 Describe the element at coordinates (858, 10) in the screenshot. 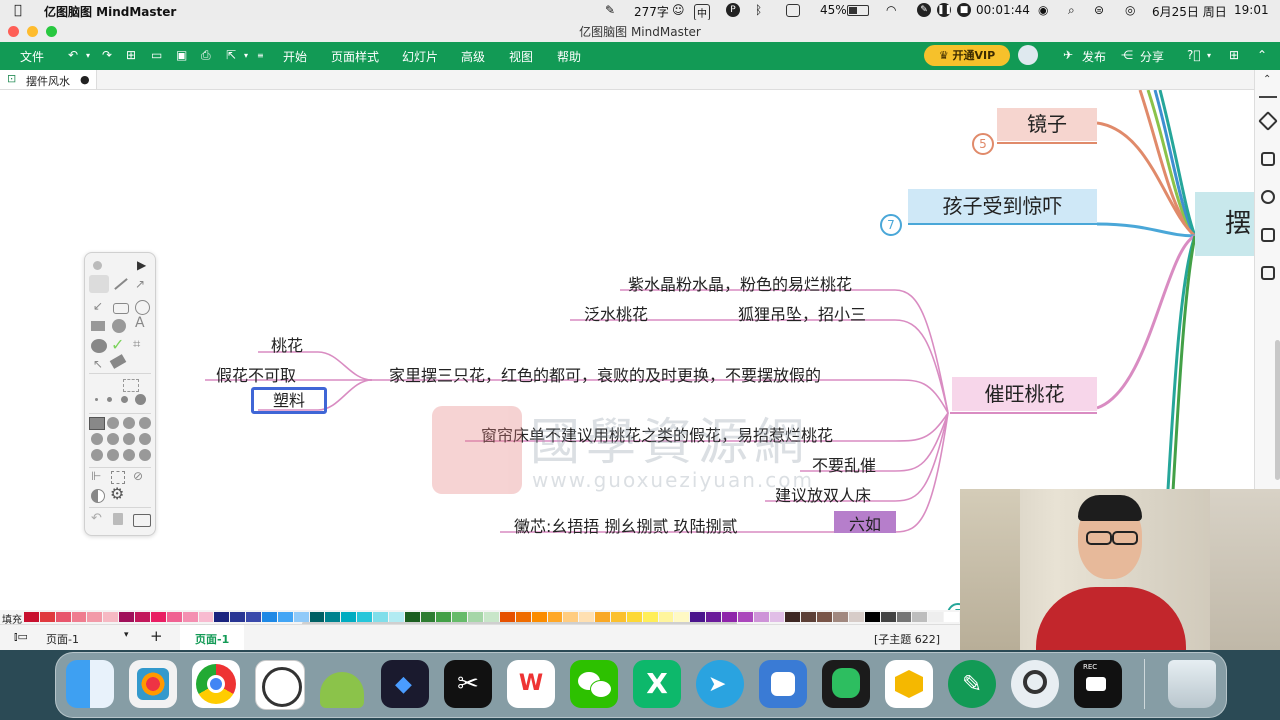

I see `battery-icon` at that location.